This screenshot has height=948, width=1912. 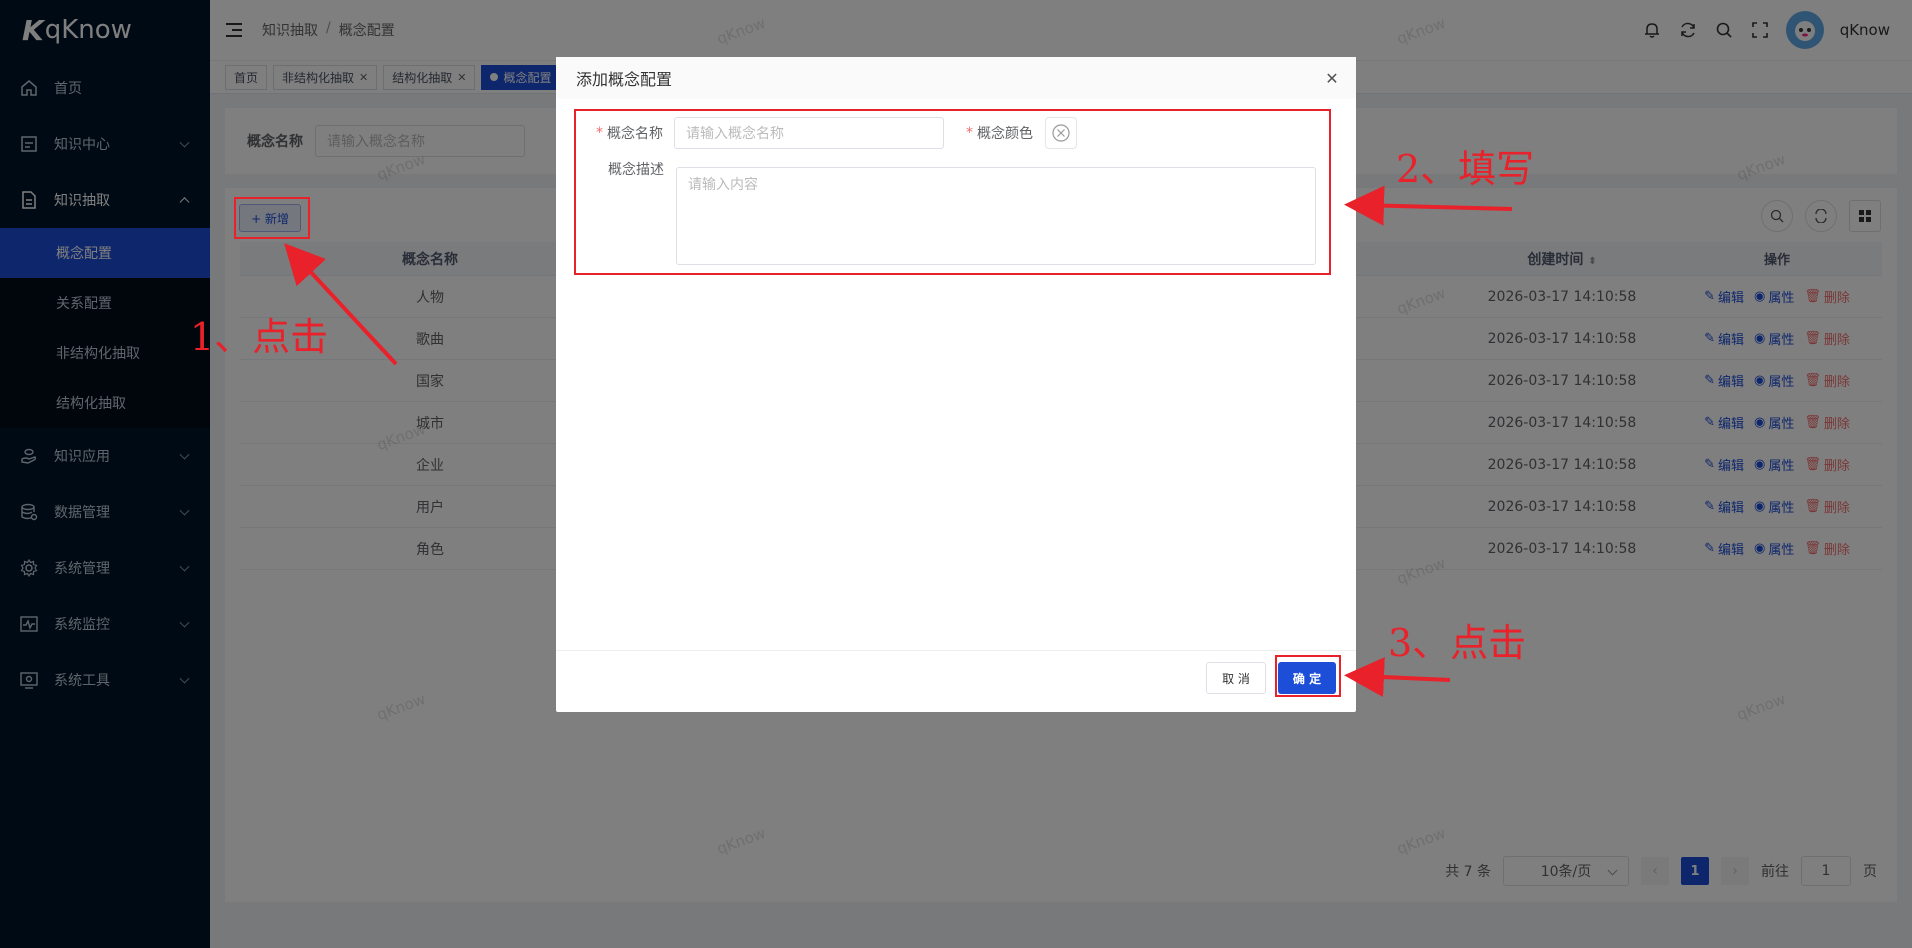 I want to click on annotation-step1: 1、点击, so click(x=259, y=337).